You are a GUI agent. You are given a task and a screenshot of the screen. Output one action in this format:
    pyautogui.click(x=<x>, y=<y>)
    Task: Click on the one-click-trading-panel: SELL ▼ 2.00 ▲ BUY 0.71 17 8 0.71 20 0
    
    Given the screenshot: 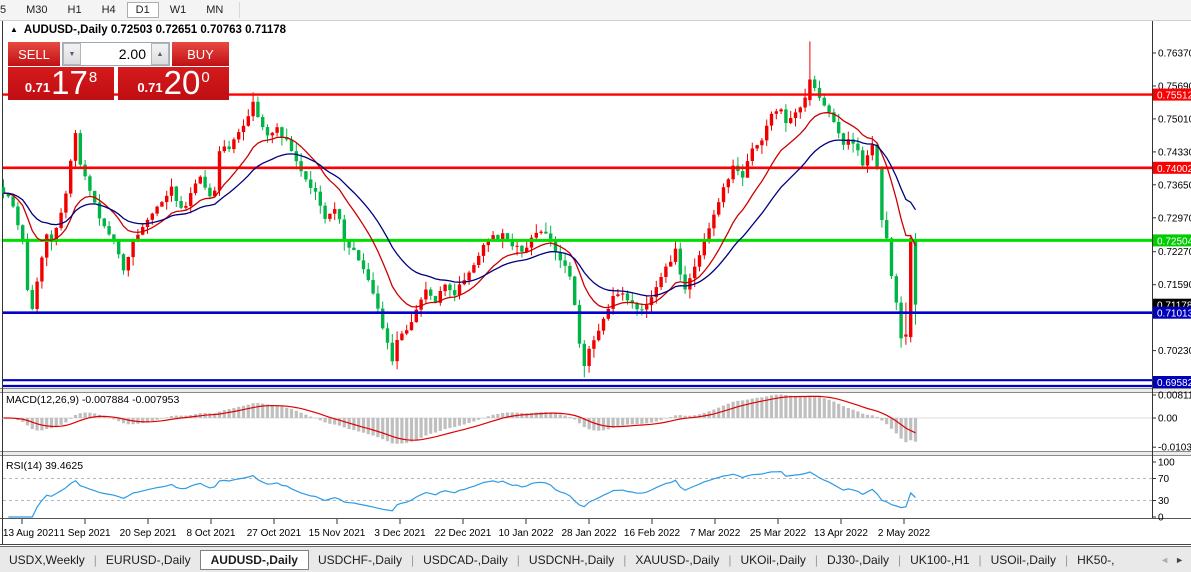 What is the action you would take?
    pyautogui.click(x=118, y=71)
    